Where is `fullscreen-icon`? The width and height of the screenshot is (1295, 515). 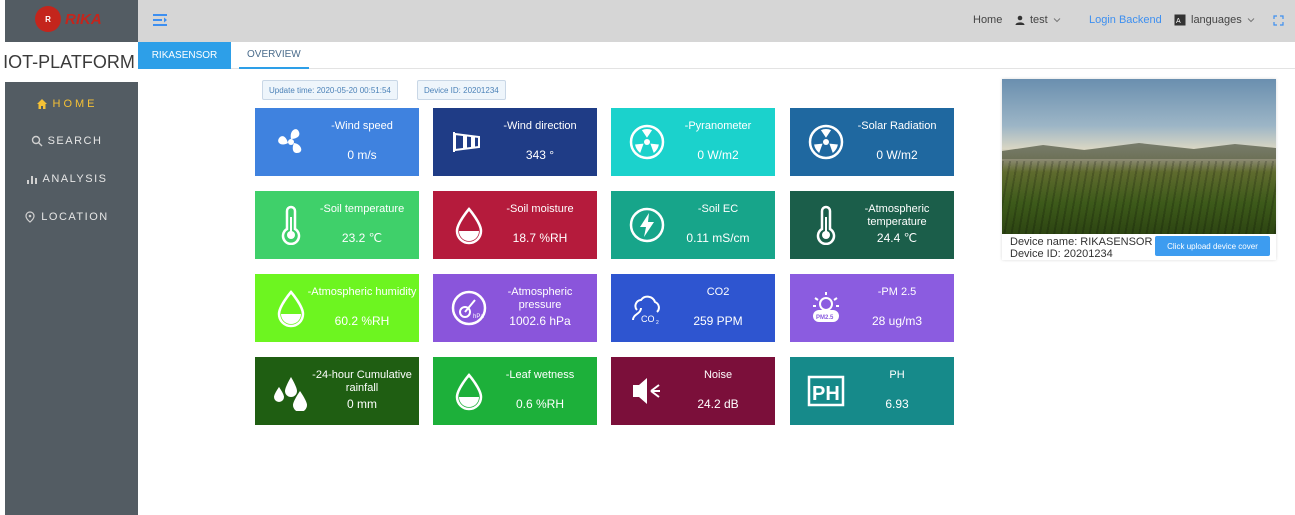 fullscreen-icon is located at coordinates (1278, 20).